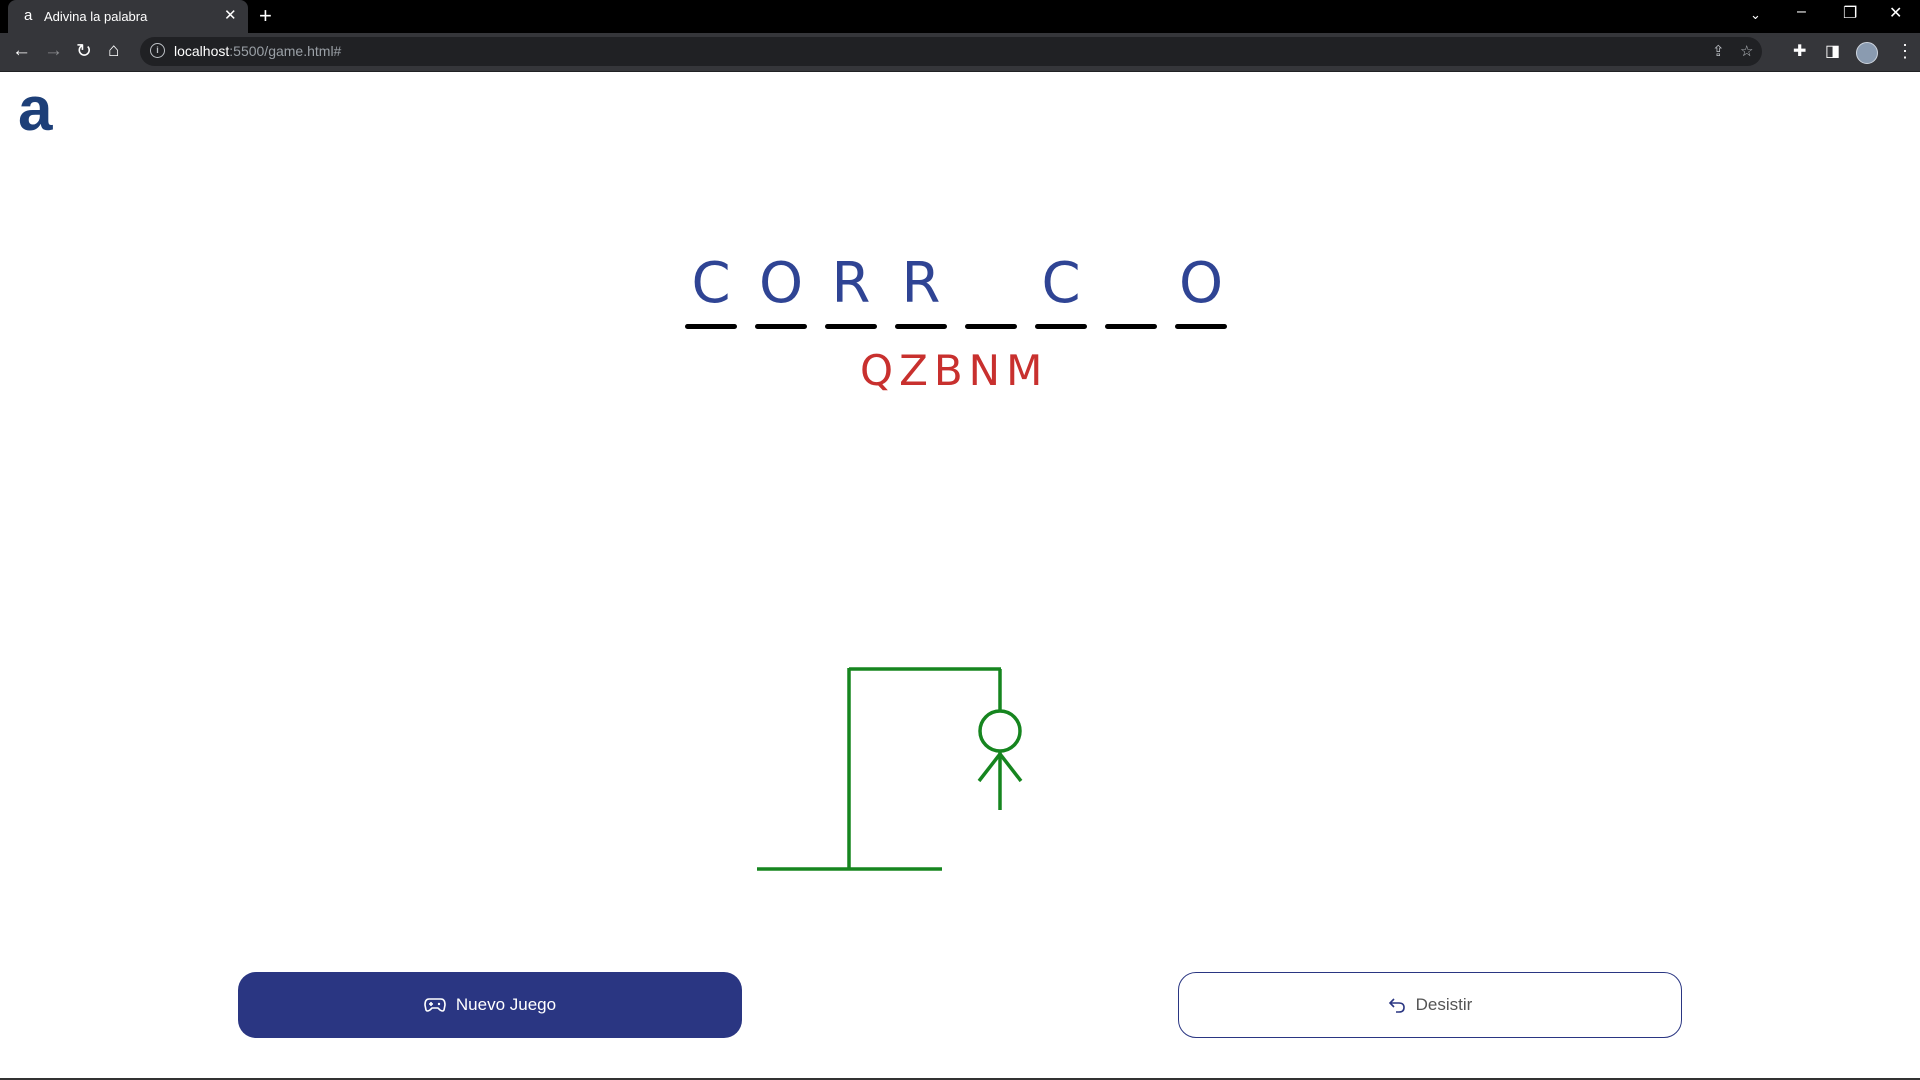 This screenshot has height=1080, width=1920. I want to click on address-bar: i localhost:5500/game.html# ⇪ ☆, so click(951, 51).